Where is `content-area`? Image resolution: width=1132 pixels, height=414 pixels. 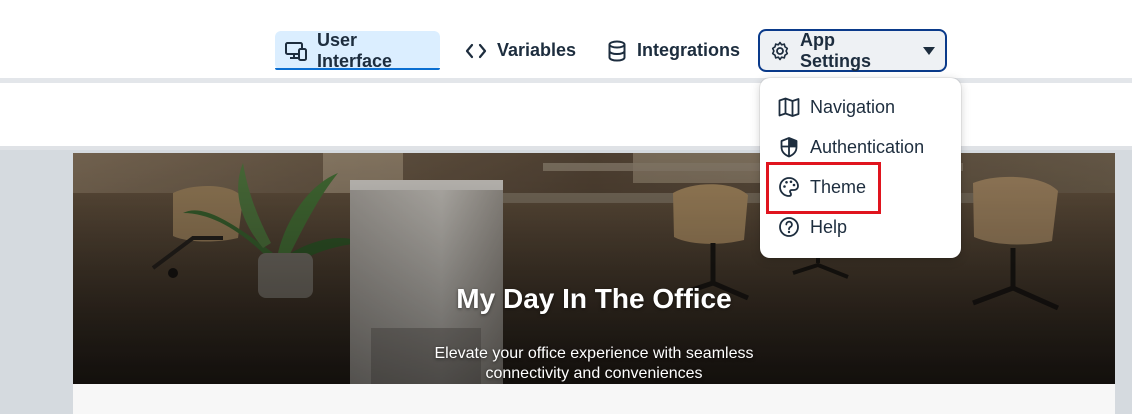 content-area is located at coordinates (594, 399).